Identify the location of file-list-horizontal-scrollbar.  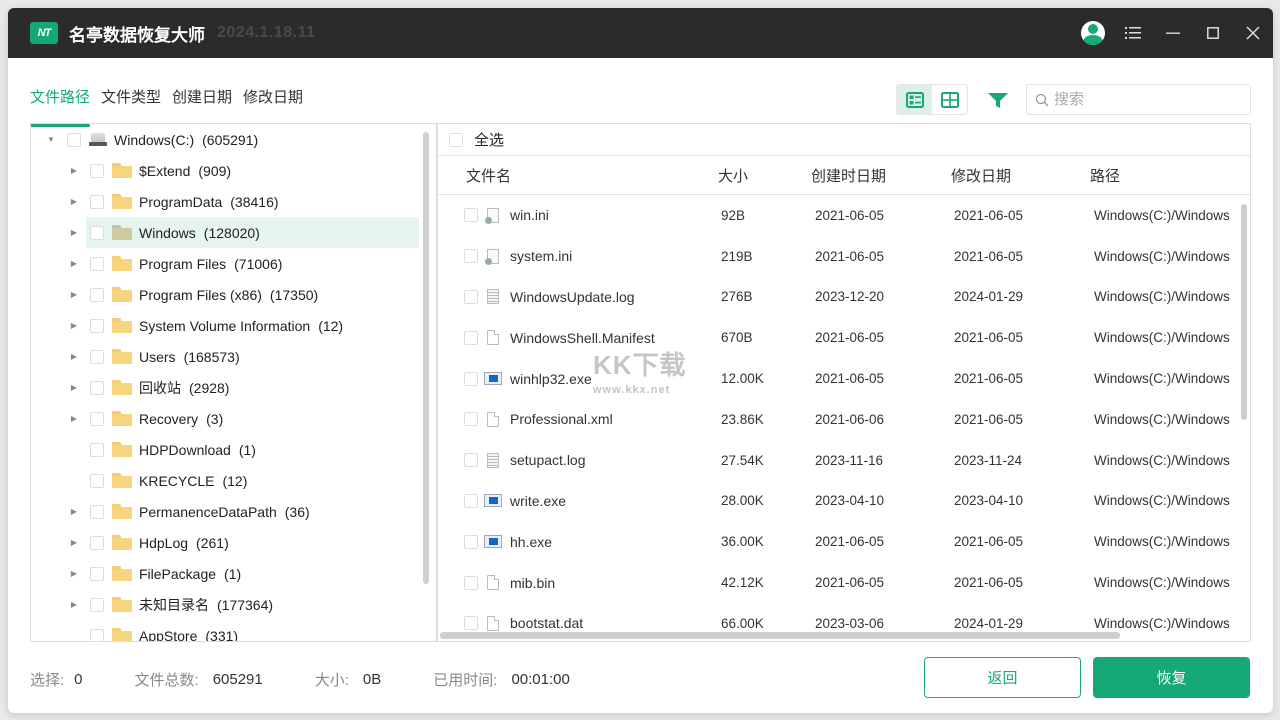
(780, 635).